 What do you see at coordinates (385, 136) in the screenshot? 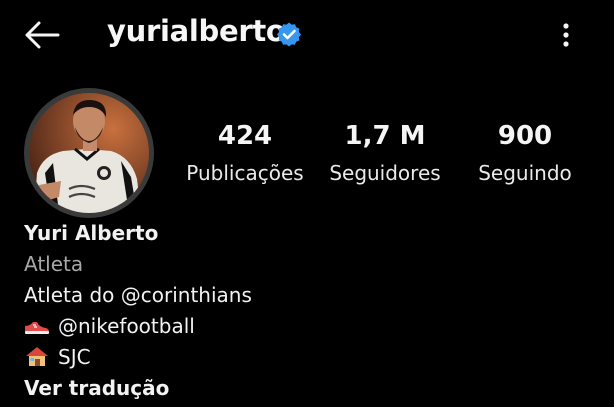
I see `followers-count: 1,7 M` at bounding box center [385, 136].